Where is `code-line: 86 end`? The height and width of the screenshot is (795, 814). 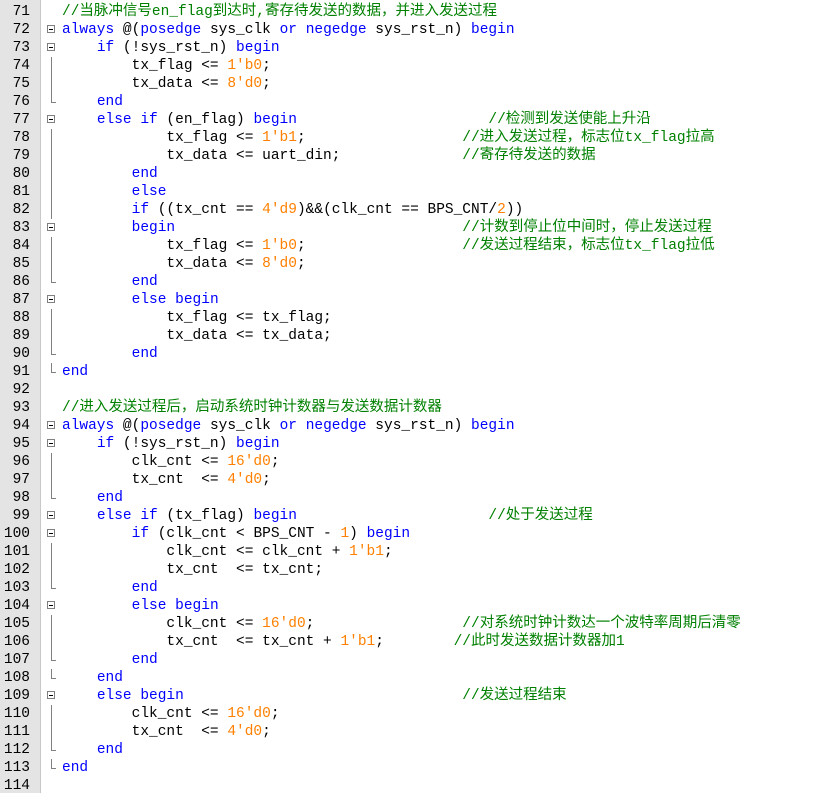
code-line: 86 end is located at coordinates (407, 282).